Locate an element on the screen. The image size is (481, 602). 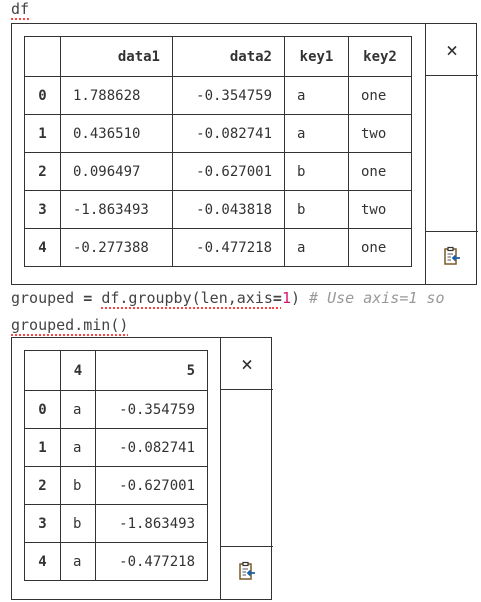
header-row: 45 is located at coordinates (116, 370).